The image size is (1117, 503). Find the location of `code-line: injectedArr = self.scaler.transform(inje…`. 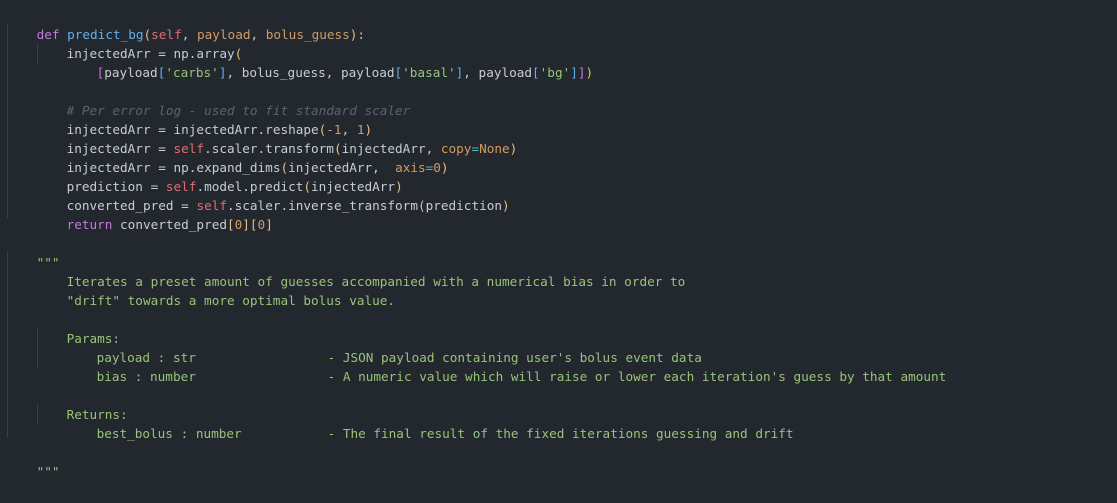

code-line: injectedArr = self.scaler.transform(inje… is located at coordinates (262, 138).